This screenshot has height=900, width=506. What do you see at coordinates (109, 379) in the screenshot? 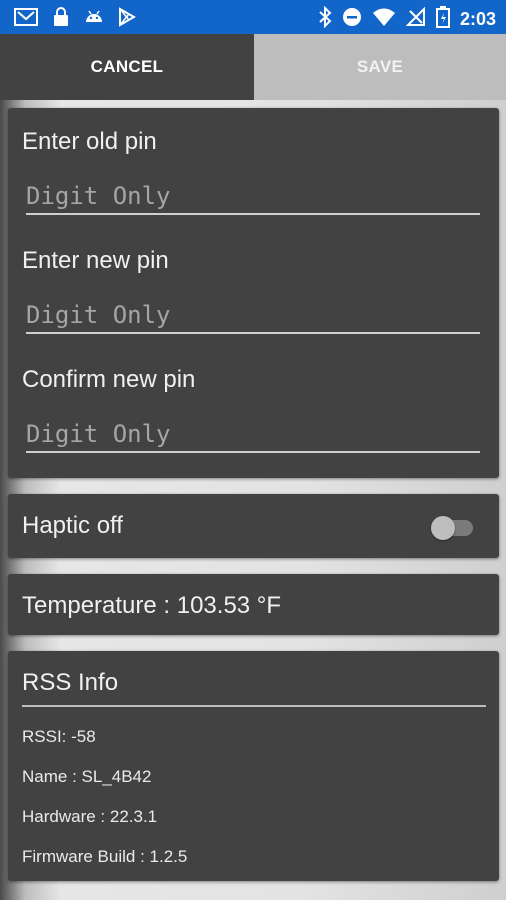
I see `confirm-pin-label: Confirm new pin` at bounding box center [109, 379].